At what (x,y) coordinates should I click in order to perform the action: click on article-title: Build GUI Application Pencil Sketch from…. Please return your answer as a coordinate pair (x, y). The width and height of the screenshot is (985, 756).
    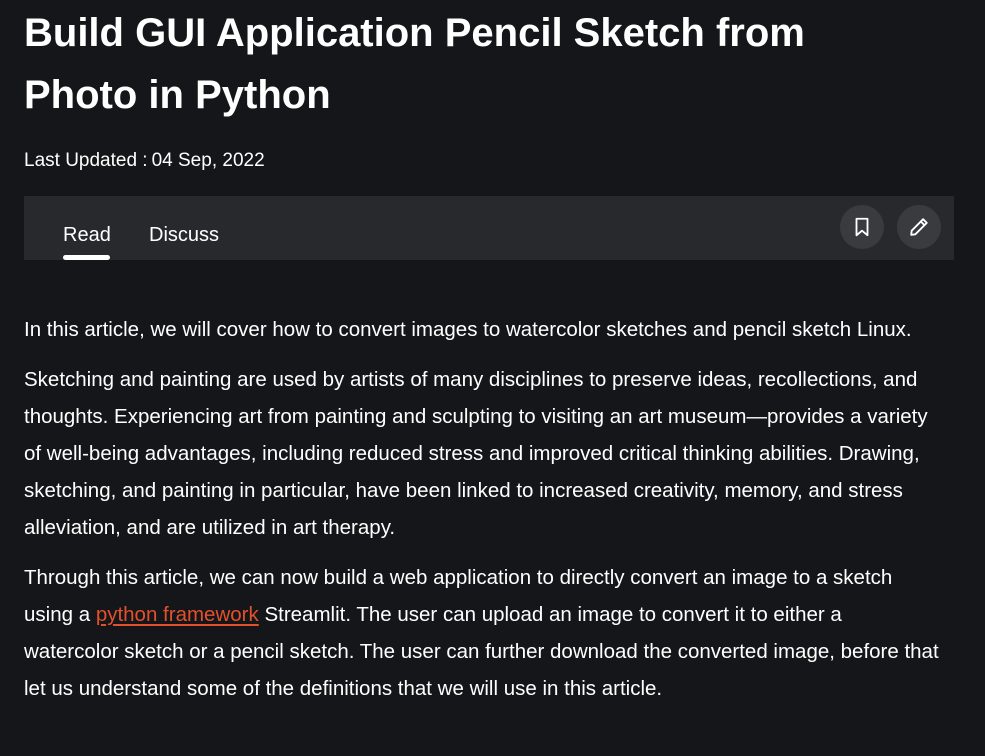
    Looking at the image, I should click on (414, 64).